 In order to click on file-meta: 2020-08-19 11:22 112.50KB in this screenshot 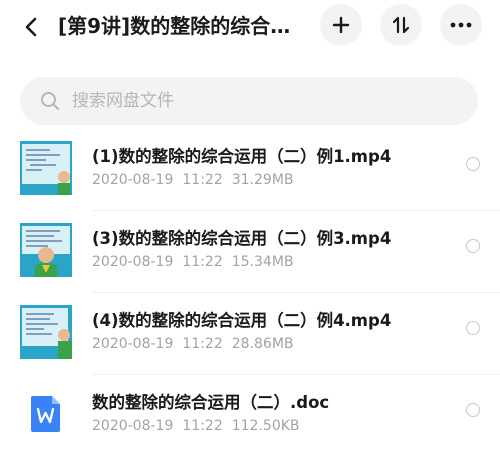, I will do `click(200, 426)`.